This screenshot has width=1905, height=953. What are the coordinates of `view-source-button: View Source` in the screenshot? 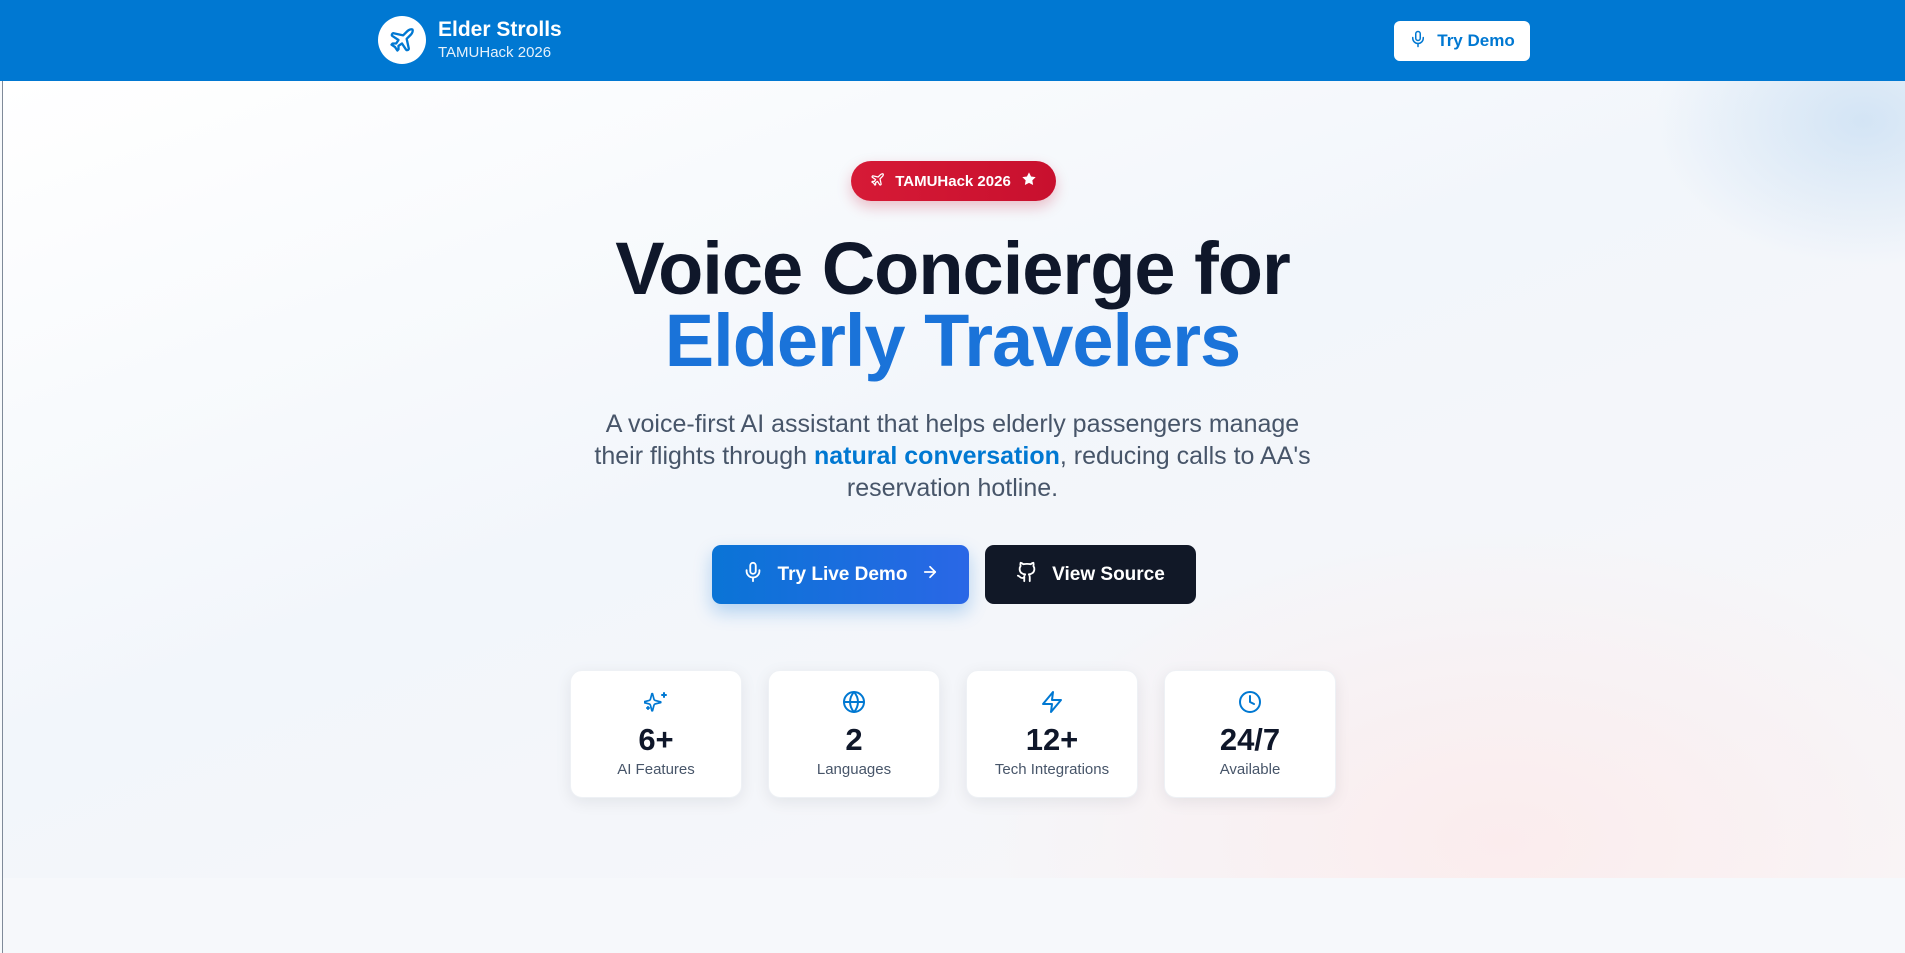 It's located at (1090, 574).